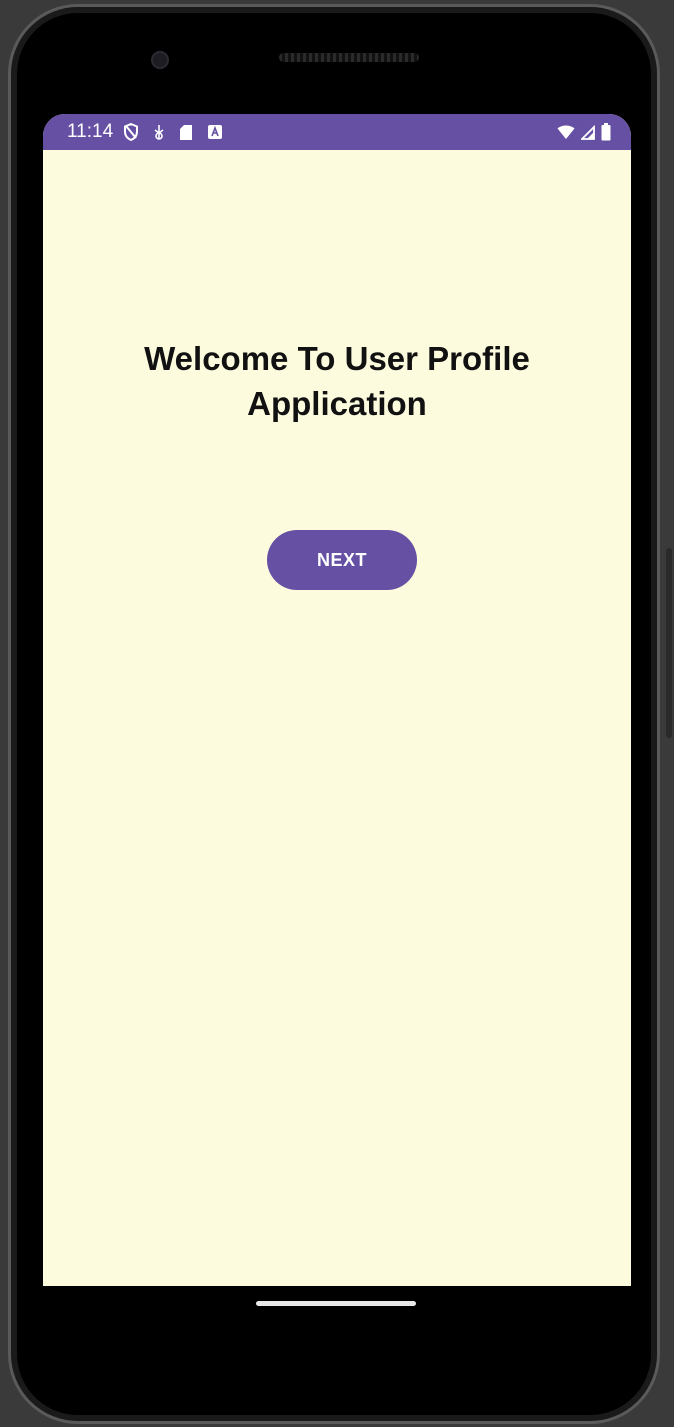  I want to click on status-time: 11:14, so click(90, 131).